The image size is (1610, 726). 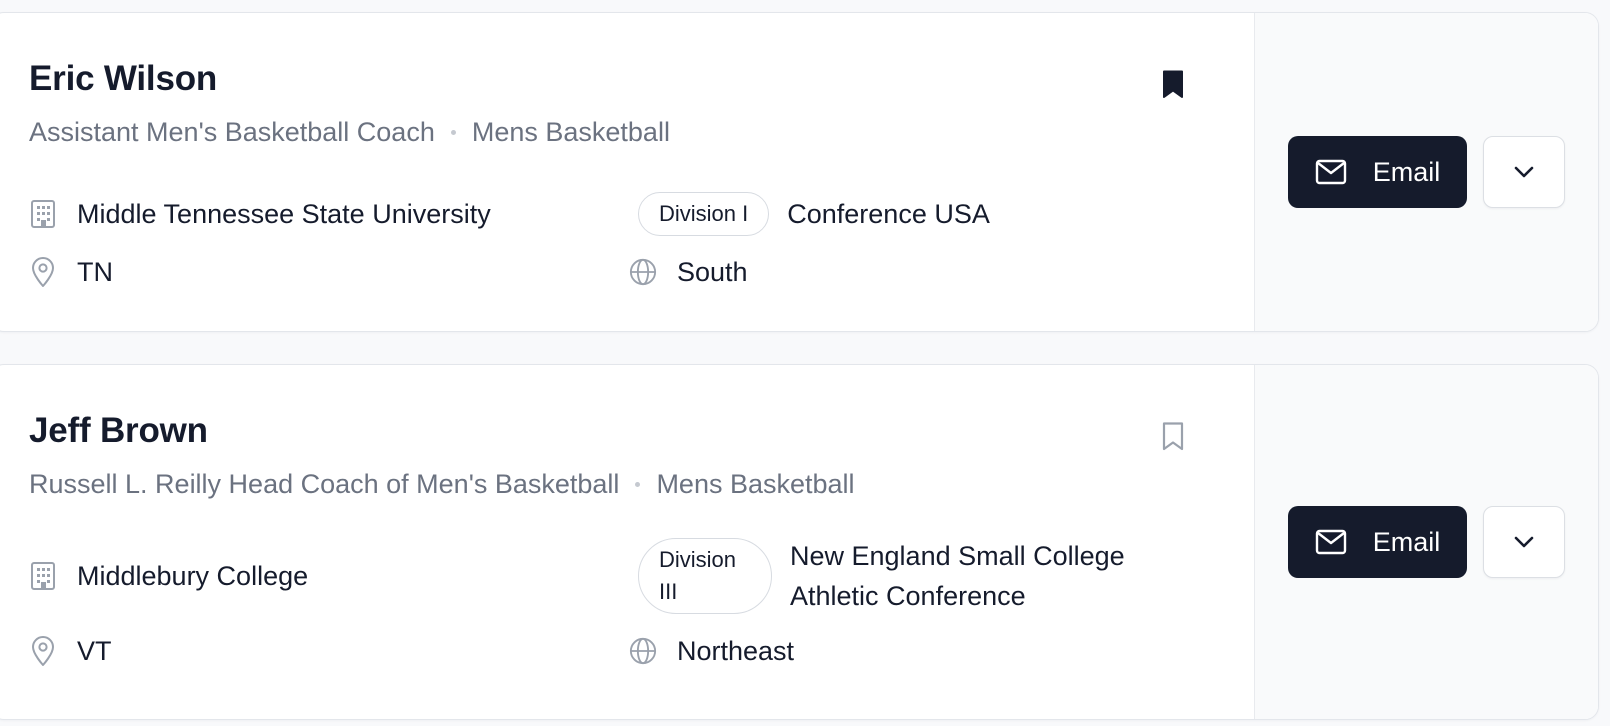 I want to click on coach-title: Assistant Men's Basketball Coach, so click(x=232, y=132).